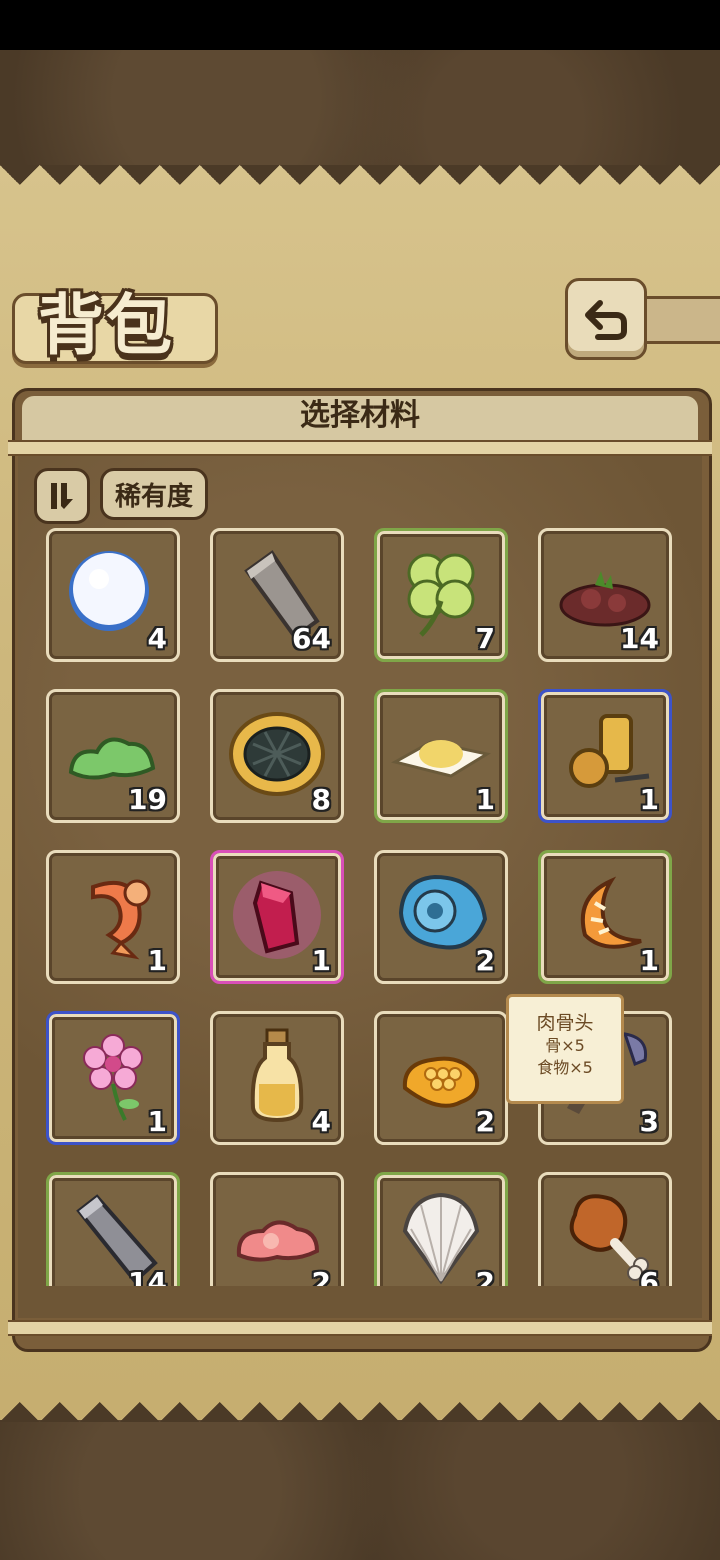  I want to click on item-tooltip: 肉骨头 骨×5 食物×5, so click(565, 1049).